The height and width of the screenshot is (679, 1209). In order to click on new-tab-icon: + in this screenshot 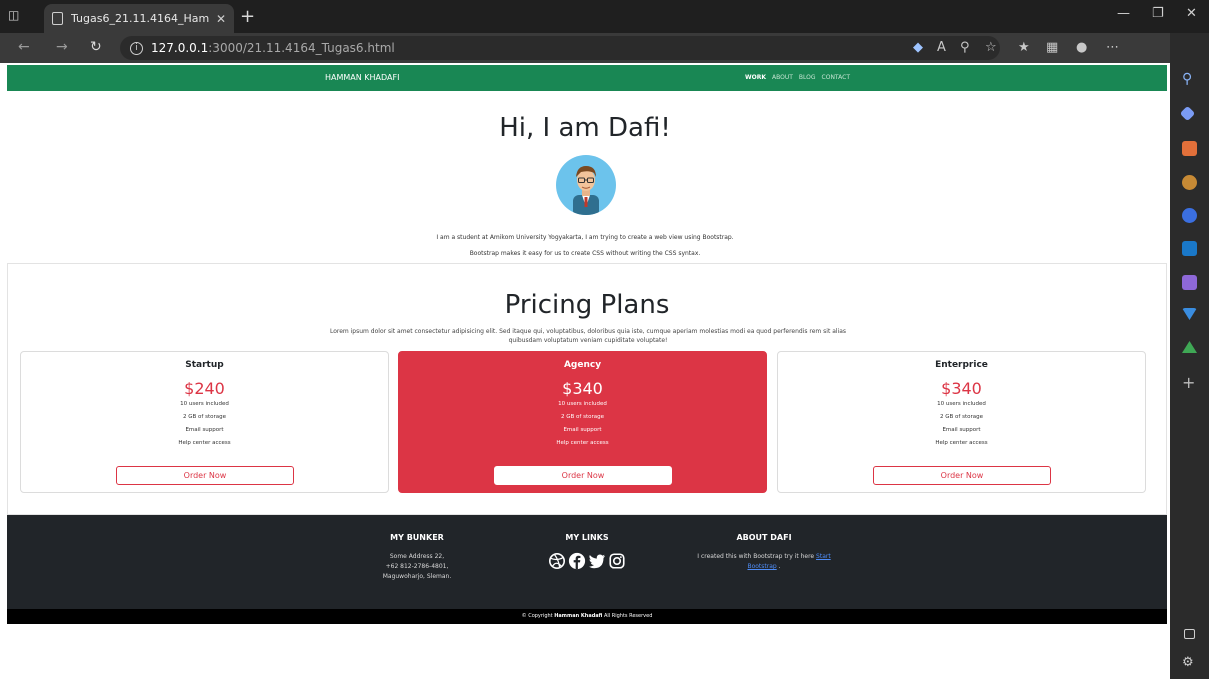, I will do `click(247, 16)`.